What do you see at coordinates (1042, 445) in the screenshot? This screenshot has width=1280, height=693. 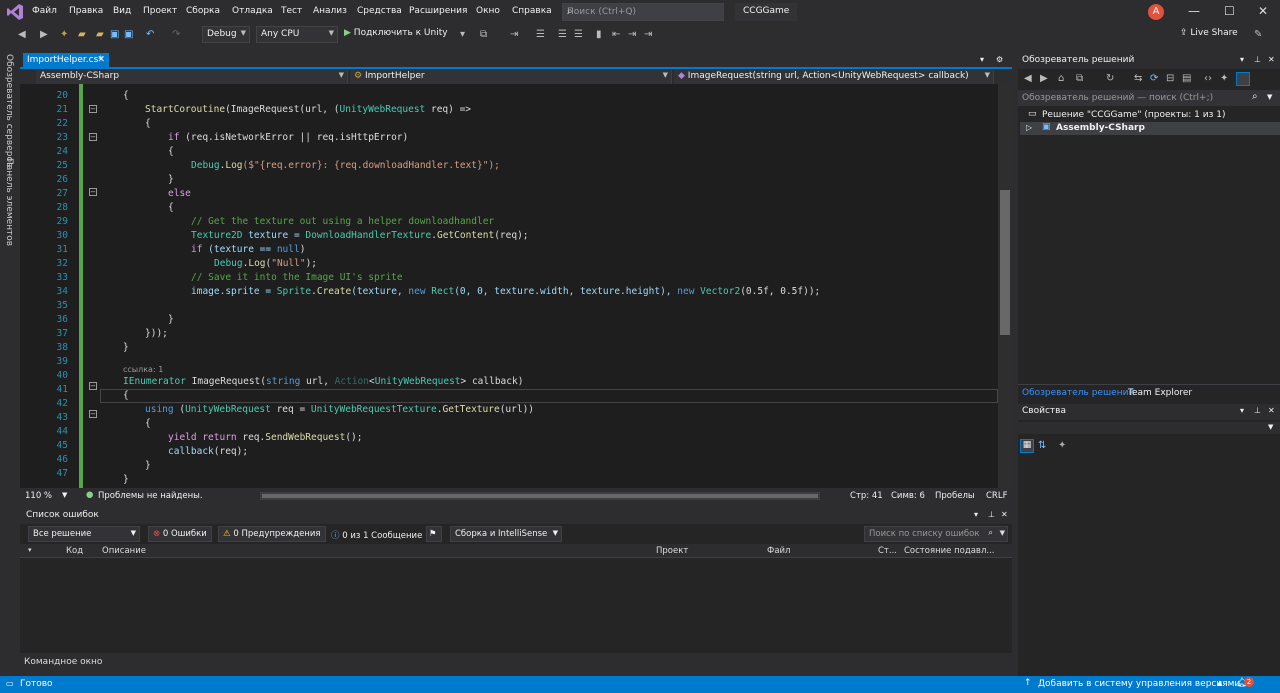 I see `alphabetical-icon: ⇅` at bounding box center [1042, 445].